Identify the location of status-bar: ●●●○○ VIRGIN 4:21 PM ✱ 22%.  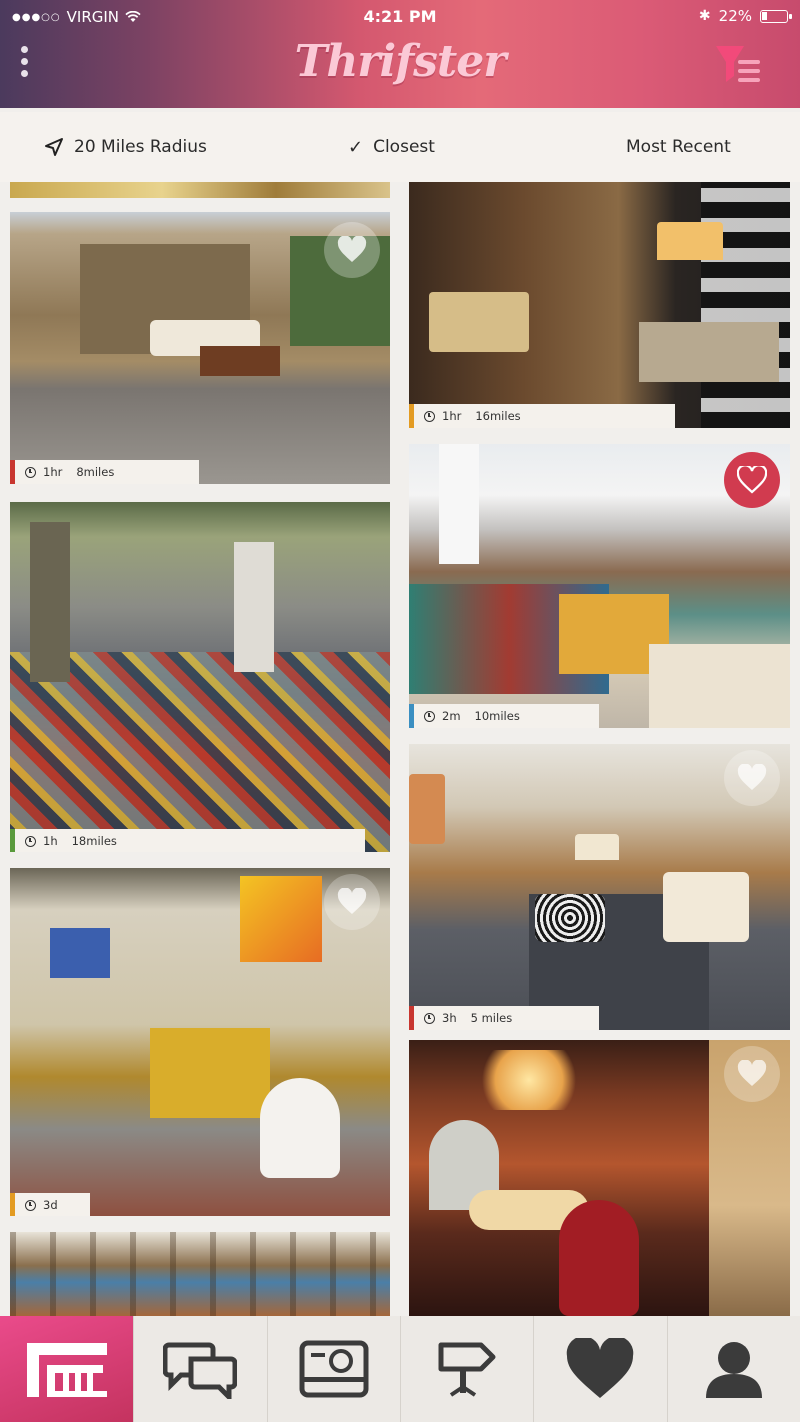
(400, 16).